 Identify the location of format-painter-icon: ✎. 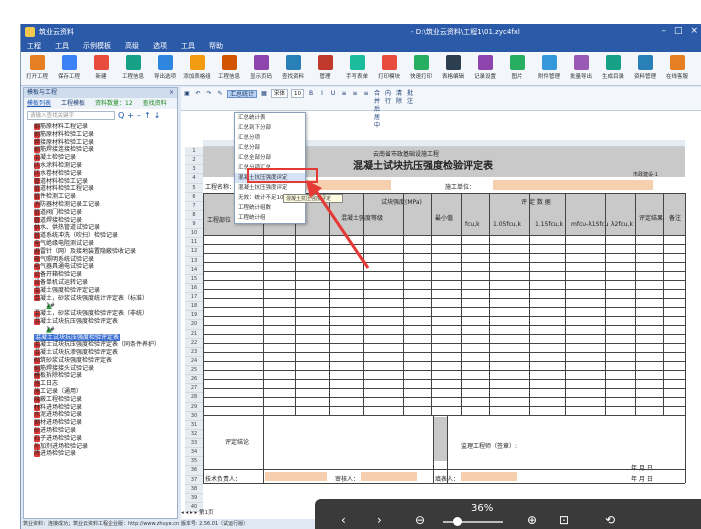
(220, 94).